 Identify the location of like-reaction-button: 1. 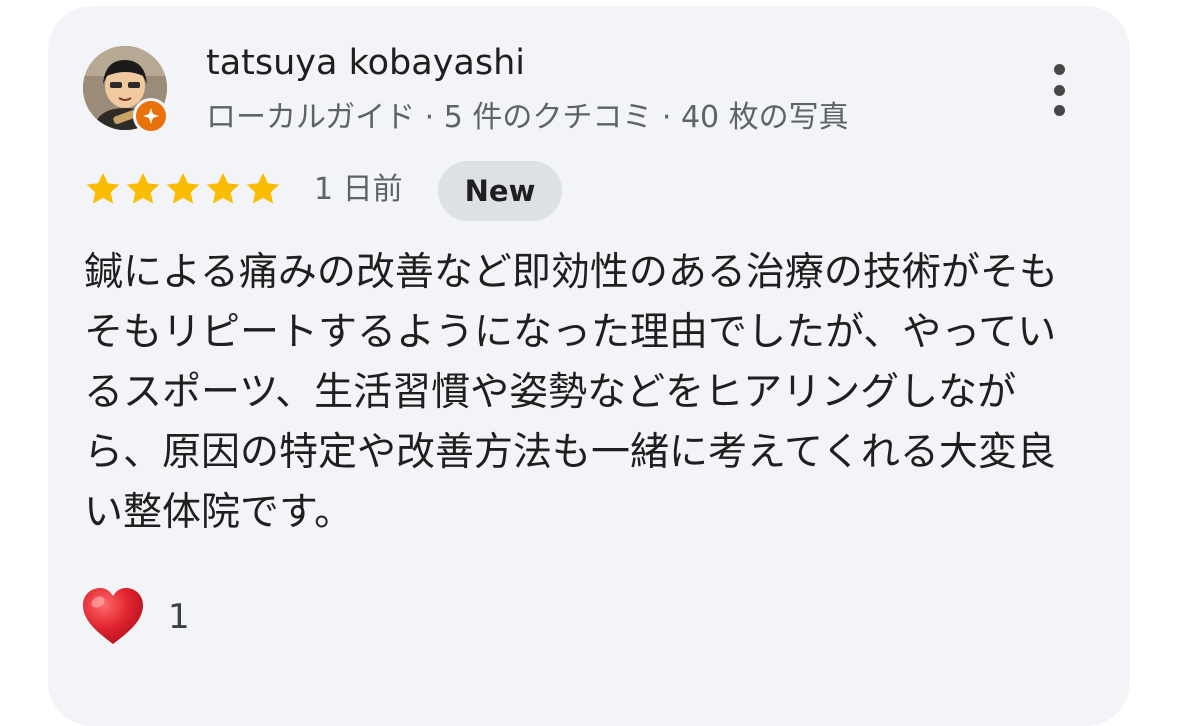
(135, 617).